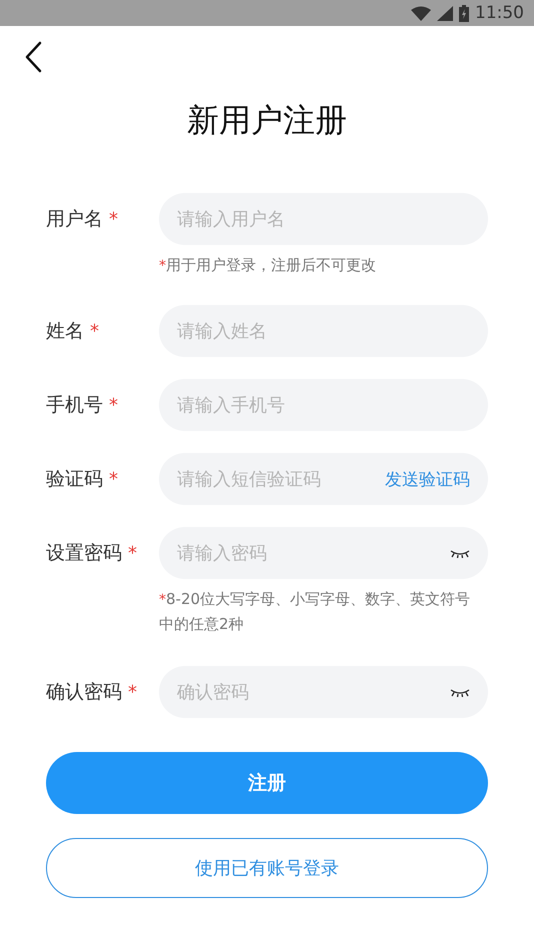  What do you see at coordinates (323, 331) in the screenshot?
I see `input-field: 请输入姓名` at bounding box center [323, 331].